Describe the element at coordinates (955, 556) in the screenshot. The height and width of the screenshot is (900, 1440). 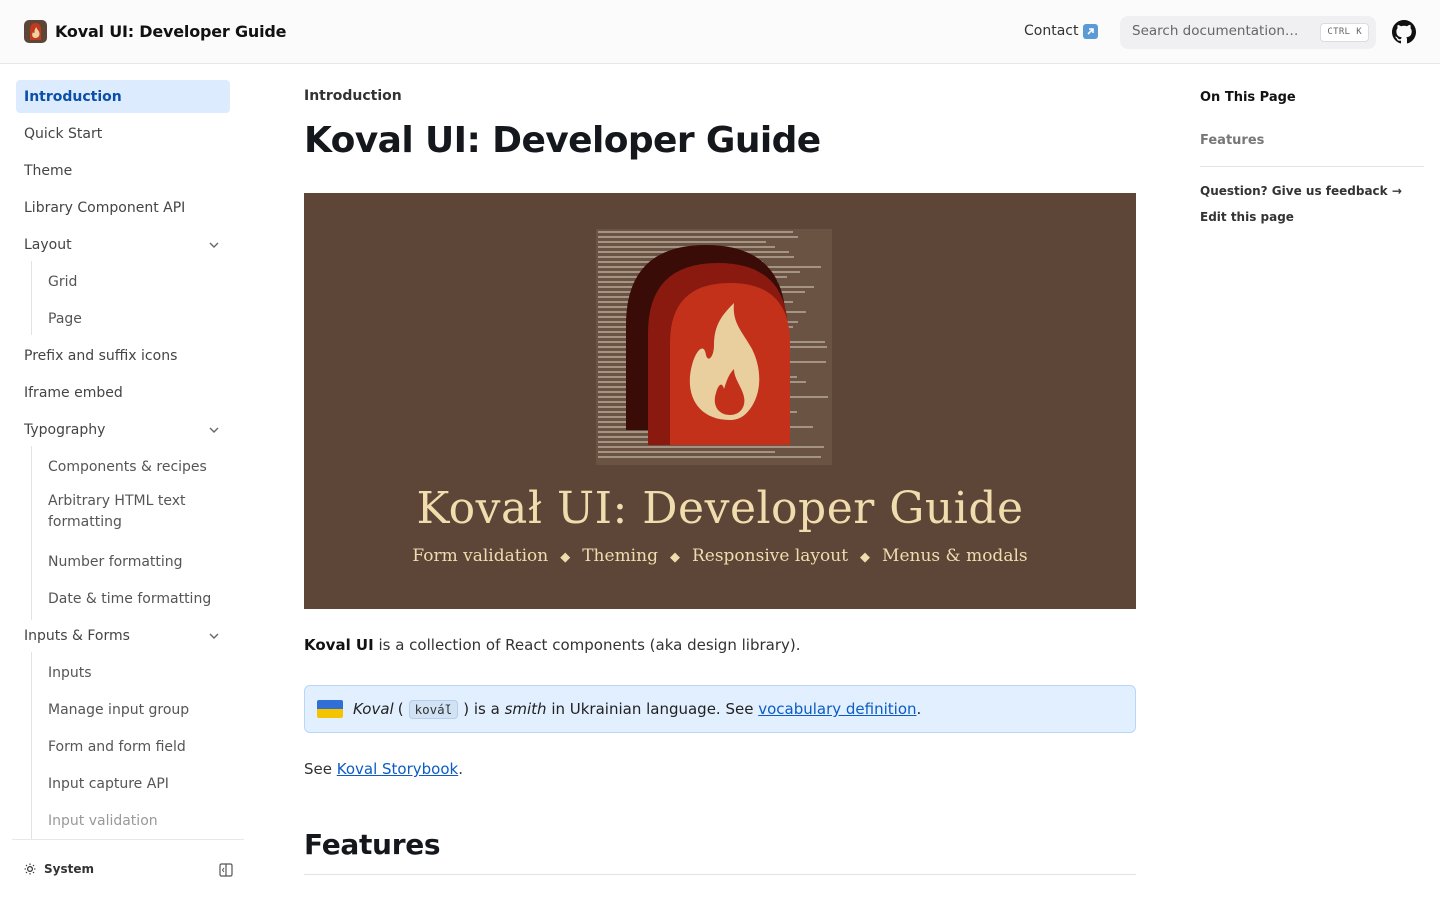
I see `hero-feature: Menus & modals` at that location.